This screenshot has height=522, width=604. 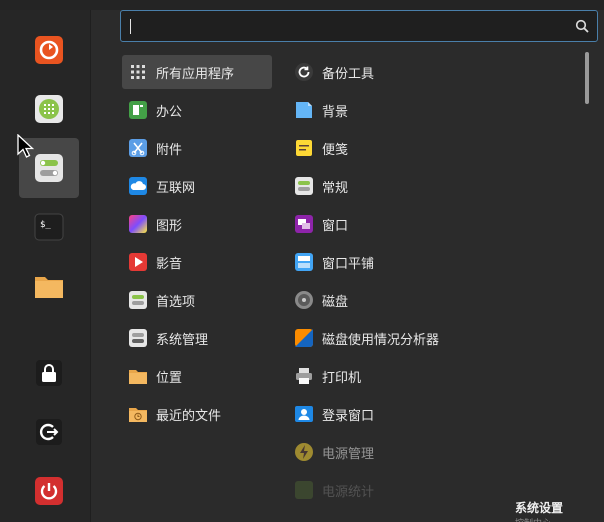 I want to click on logout-icon, so click(x=49, y=432).